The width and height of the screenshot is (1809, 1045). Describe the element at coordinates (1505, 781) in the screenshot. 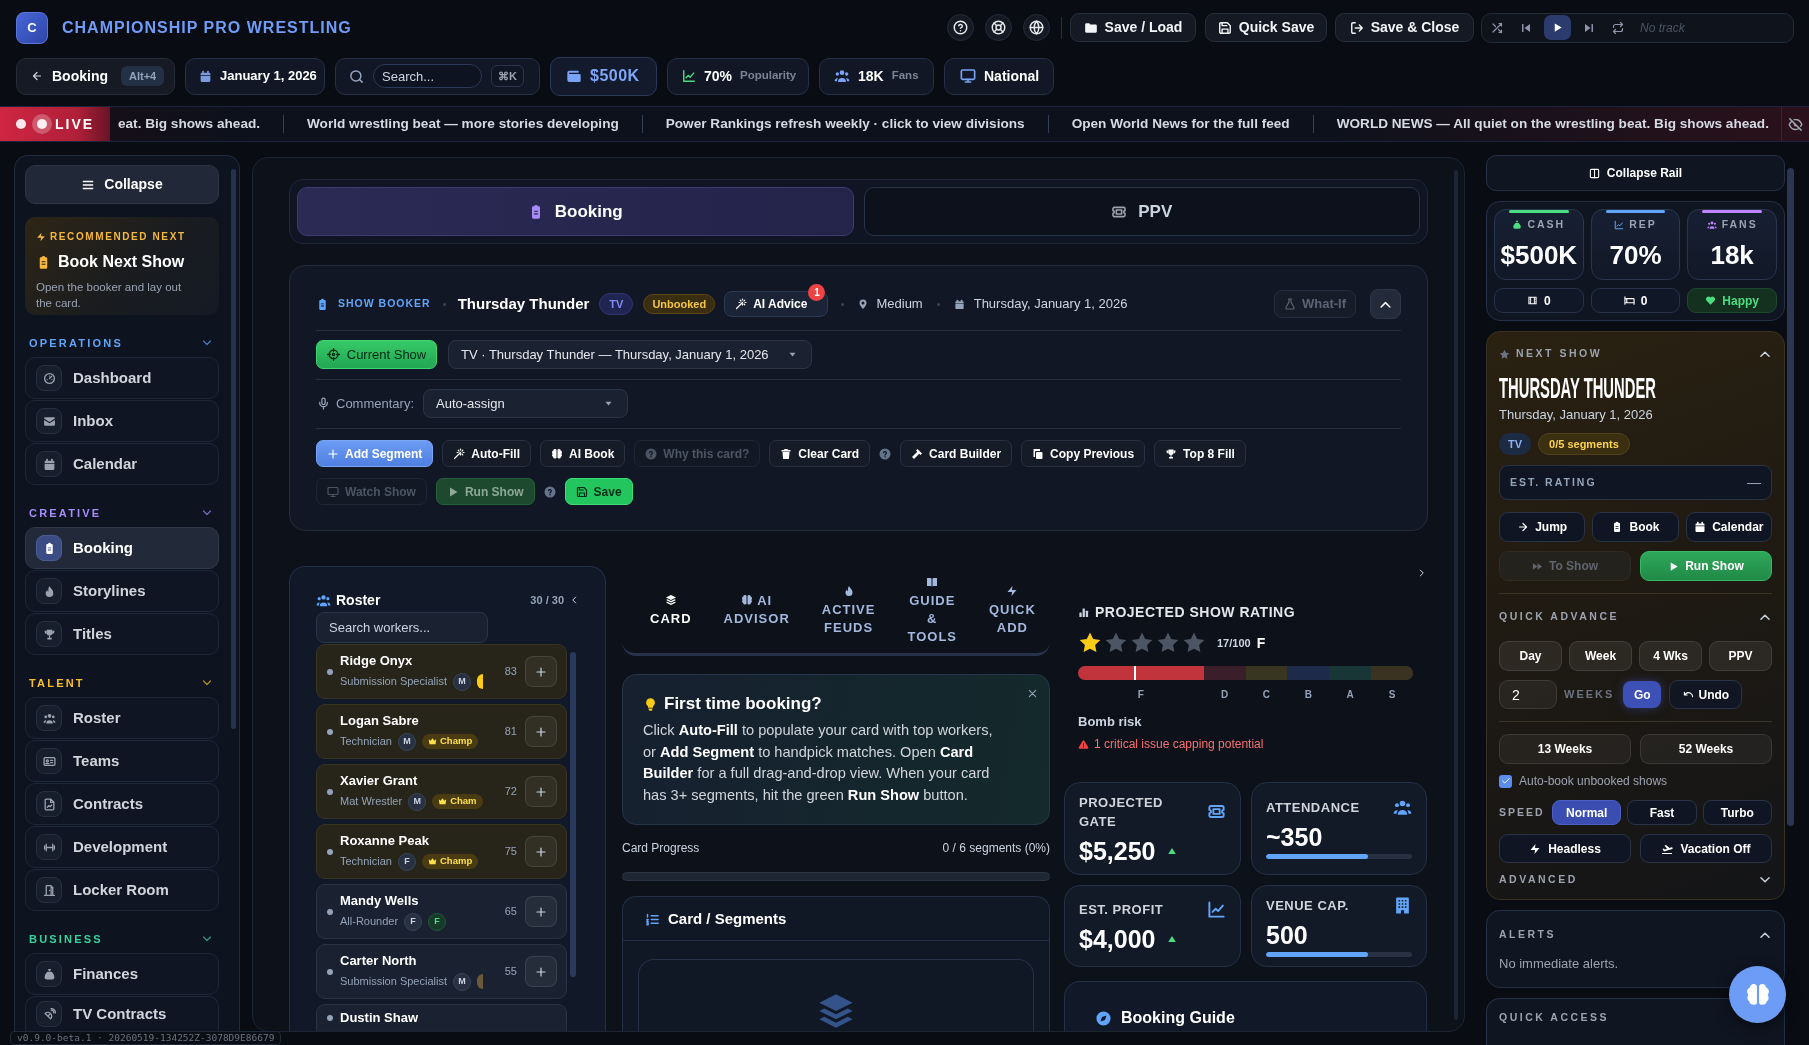

I see `checkbox` at that location.